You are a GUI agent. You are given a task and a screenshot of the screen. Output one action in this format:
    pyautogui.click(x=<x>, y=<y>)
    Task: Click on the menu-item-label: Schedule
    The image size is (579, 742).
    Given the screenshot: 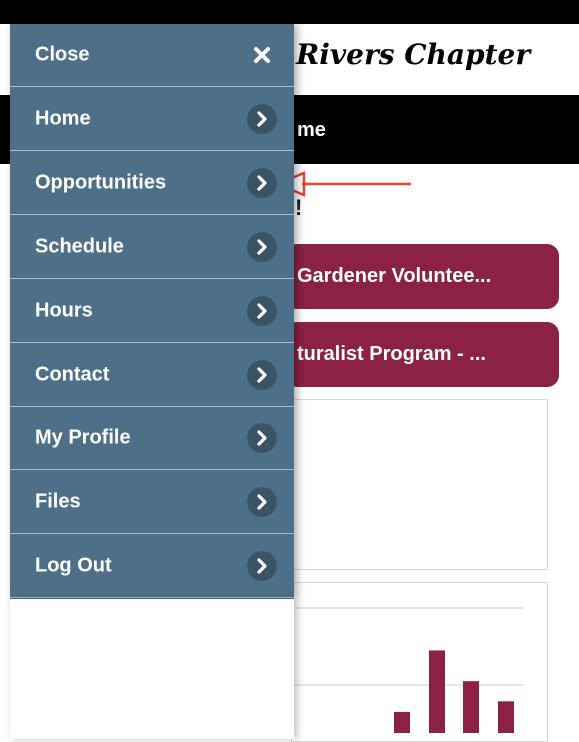 What is the action you would take?
    pyautogui.click(x=79, y=246)
    